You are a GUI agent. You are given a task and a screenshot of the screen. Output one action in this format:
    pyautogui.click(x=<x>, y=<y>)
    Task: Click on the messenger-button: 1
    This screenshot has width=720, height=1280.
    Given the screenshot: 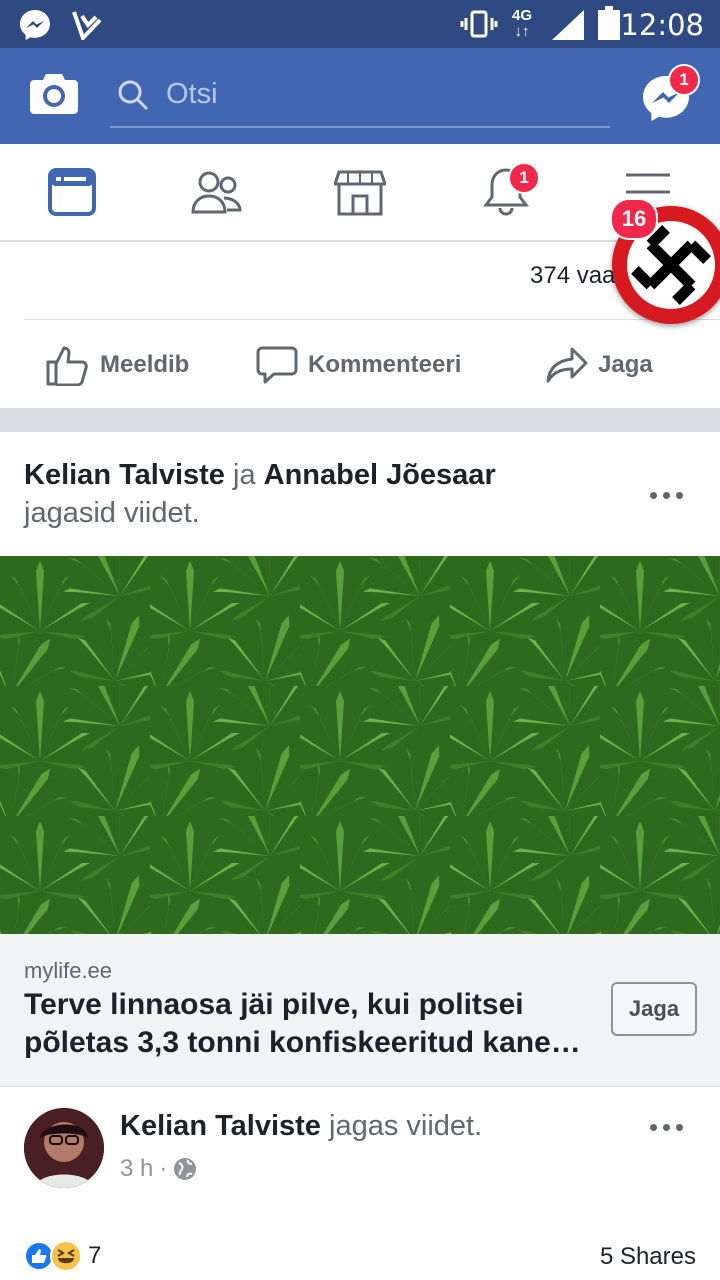 What is the action you would take?
    pyautogui.click(x=670, y=94)
    